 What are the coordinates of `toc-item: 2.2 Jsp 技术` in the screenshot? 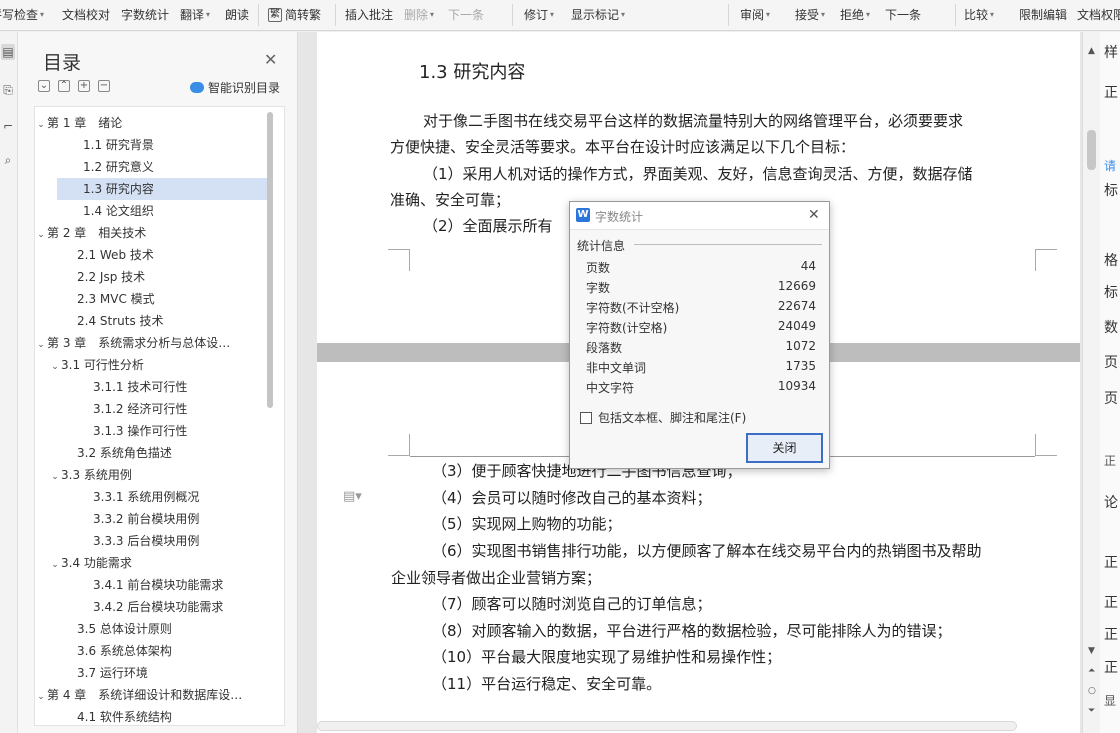 It's located at (152, 277).